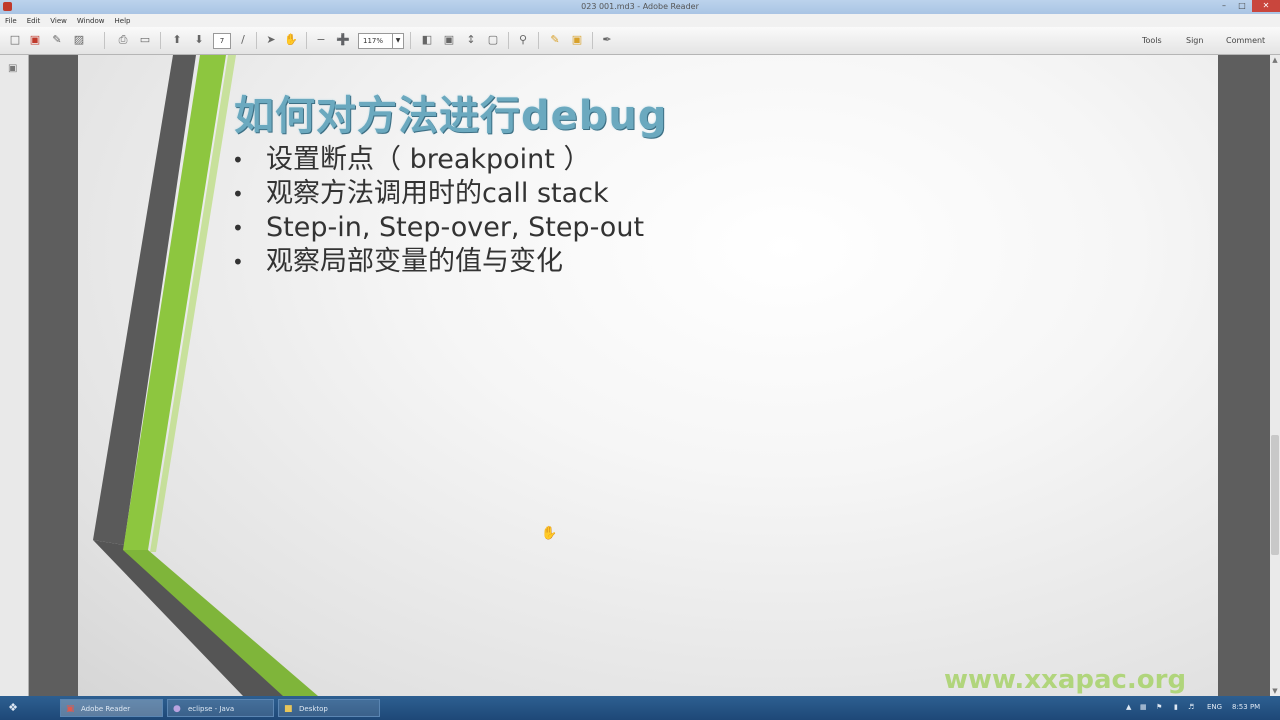  Describe the element at coordinates (70, 709) in the screenshot. I see `pdf-icon: ▣` at that location.